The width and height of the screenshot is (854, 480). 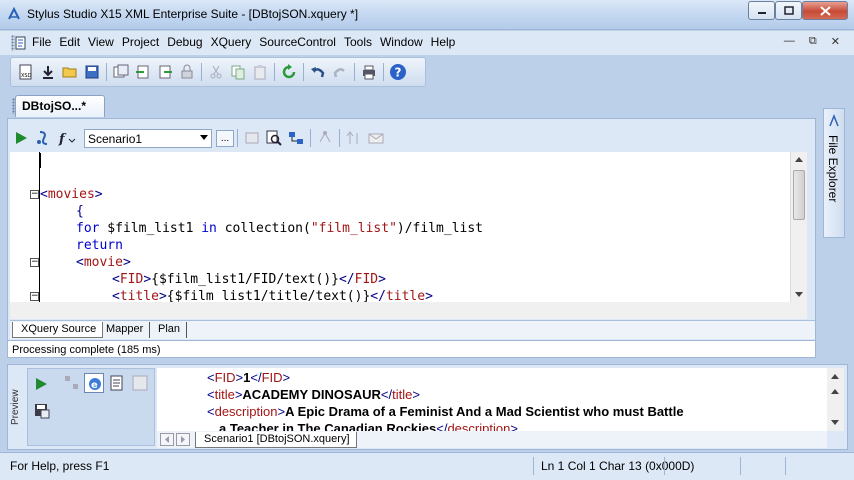 What do you see at coordinates (238, 72) in the screenshot?
I see `copy-icon` at bounding box center [238, 72].